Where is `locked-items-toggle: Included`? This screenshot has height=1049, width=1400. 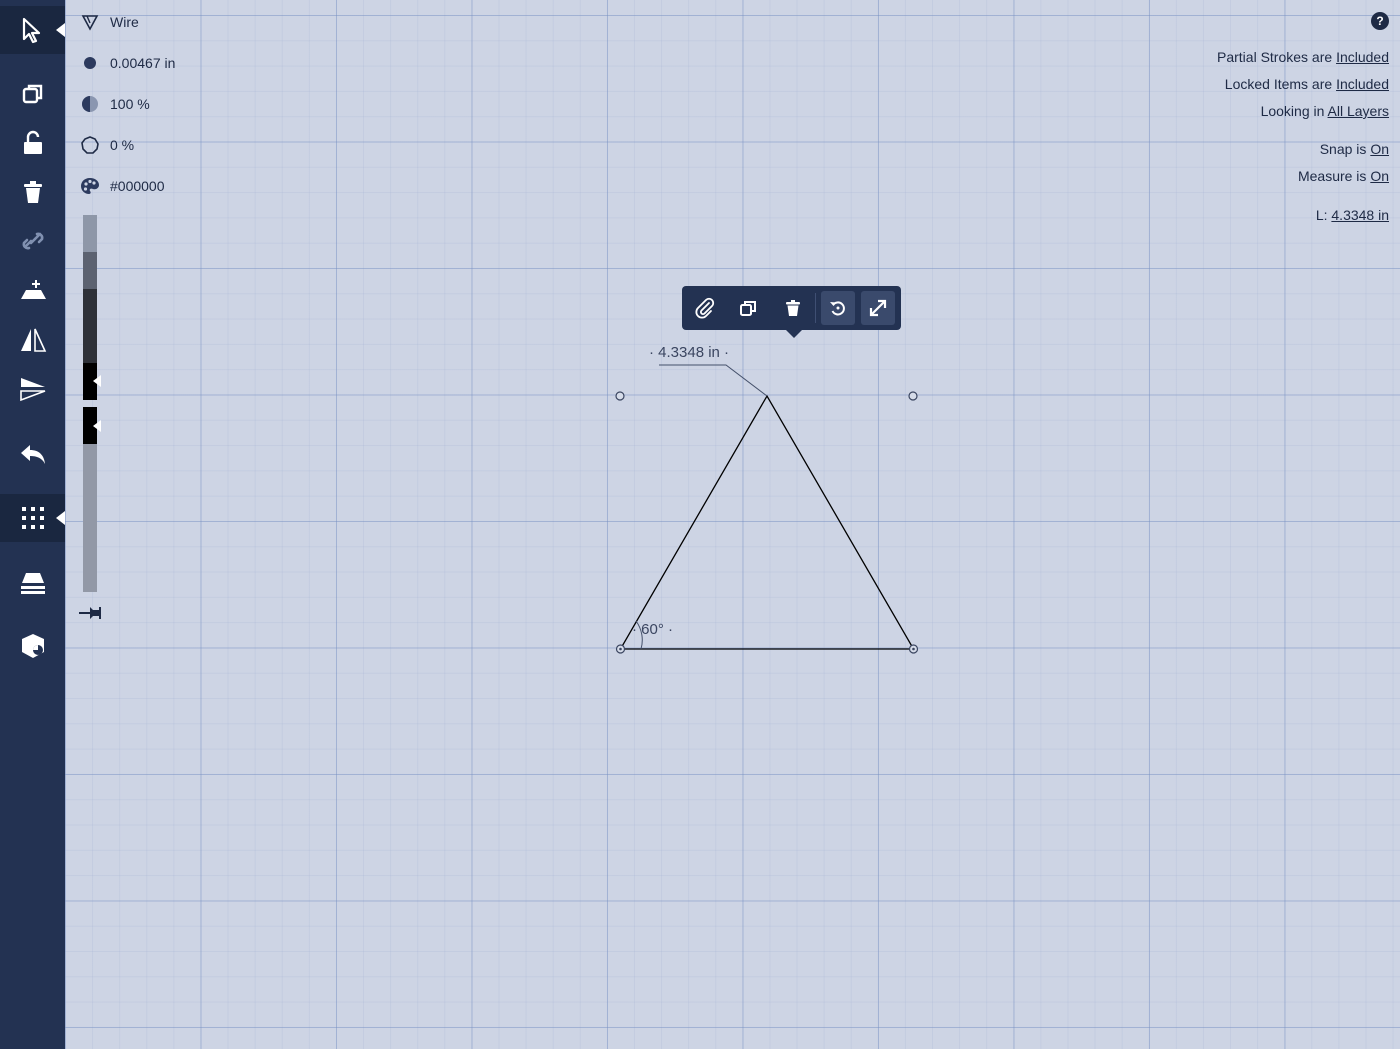 locked-items-toggle: Included is located at coordinates (1362, 84).